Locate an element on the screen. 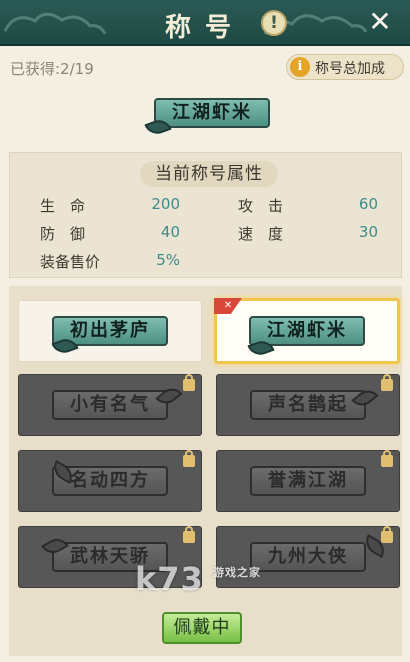 The width and height of the screenshot is (410, 662). attr-label-sell-price: 装备售价 is located at coordinates (70, 262).